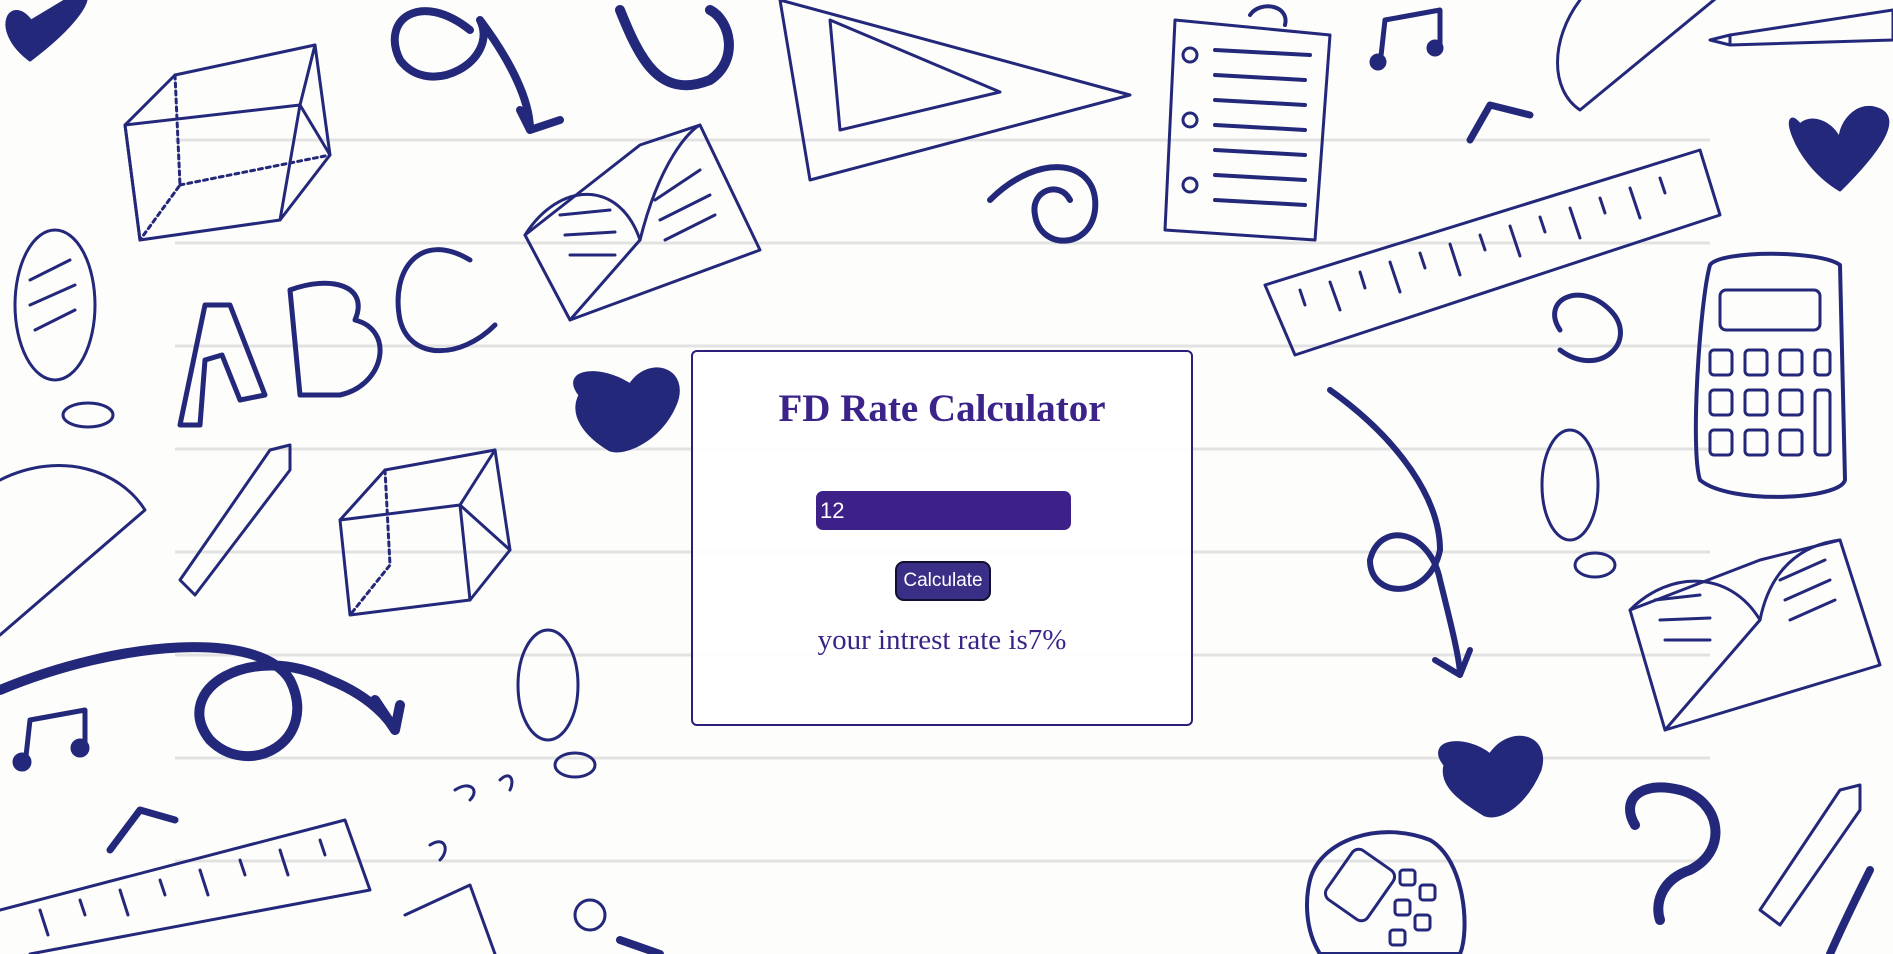 The image size is (1893, 954). What do you see at coordinates (955, 91) in the screenshot?
I see `triangle-ruler-icon` at bounding box center [955, 91].